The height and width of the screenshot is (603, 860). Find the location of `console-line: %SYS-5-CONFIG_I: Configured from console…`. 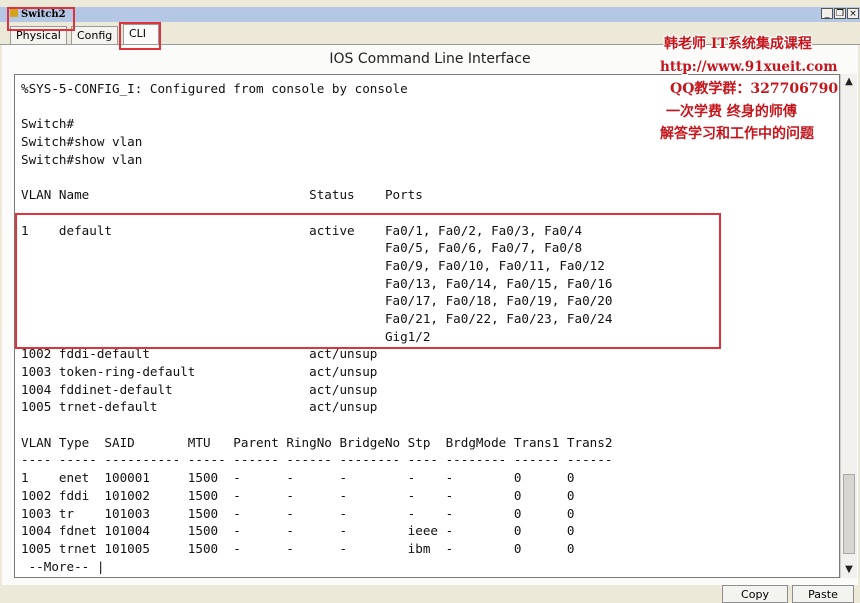

console-line: %SYS-5-CONFIG_I: Configured from console… is located at coordinates (214, 88).